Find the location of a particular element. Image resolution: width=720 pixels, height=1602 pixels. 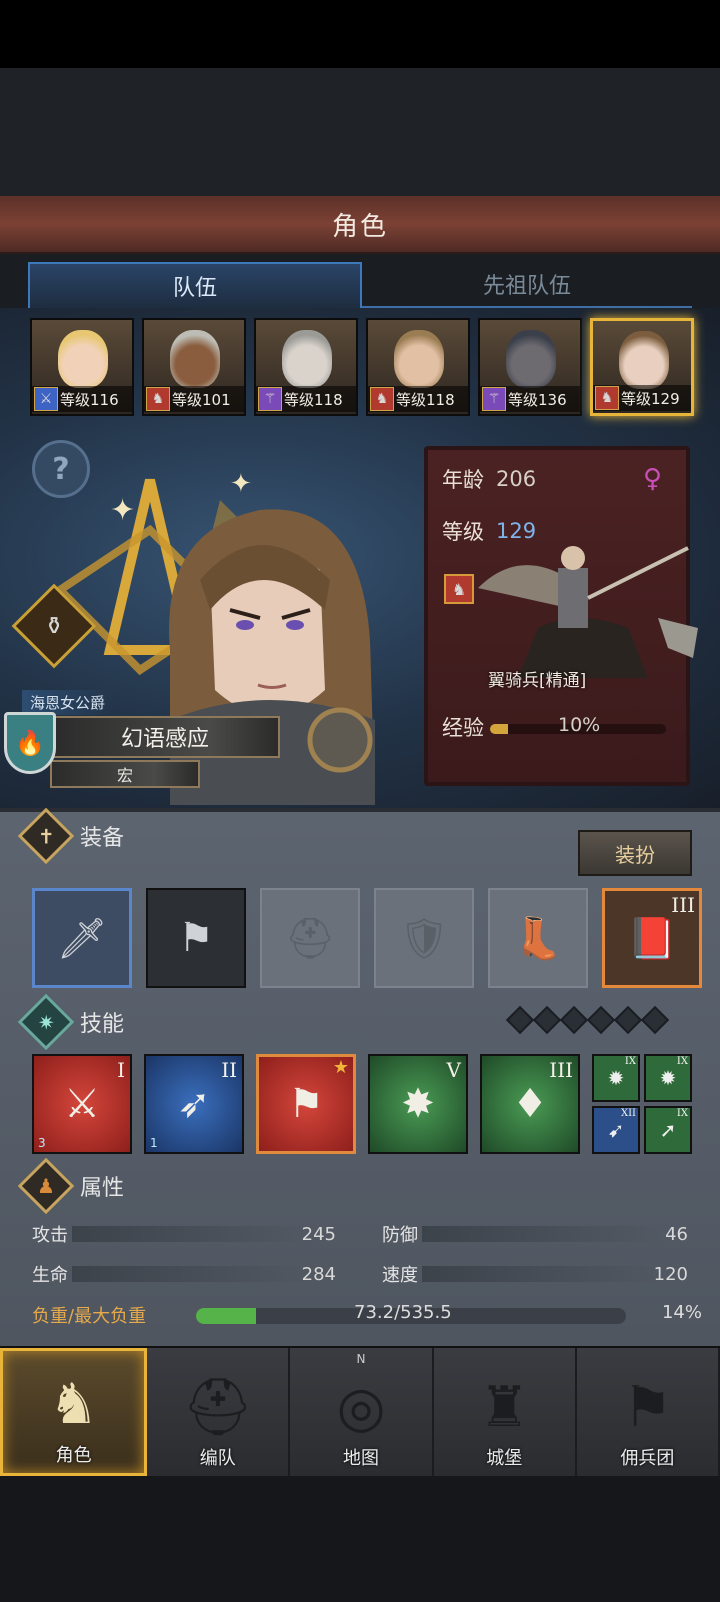

team-member-3: ⚚ 等级118 is located at coordinates (306, 367).